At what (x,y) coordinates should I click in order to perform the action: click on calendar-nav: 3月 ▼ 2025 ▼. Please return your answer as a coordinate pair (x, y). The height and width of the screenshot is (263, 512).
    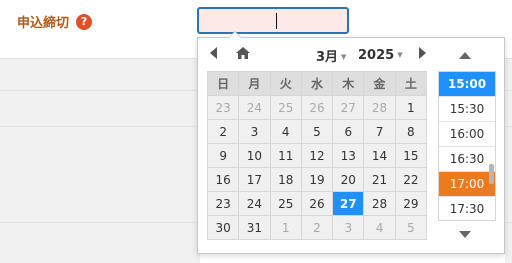
    Looking at the image, I should click on (319, 55).